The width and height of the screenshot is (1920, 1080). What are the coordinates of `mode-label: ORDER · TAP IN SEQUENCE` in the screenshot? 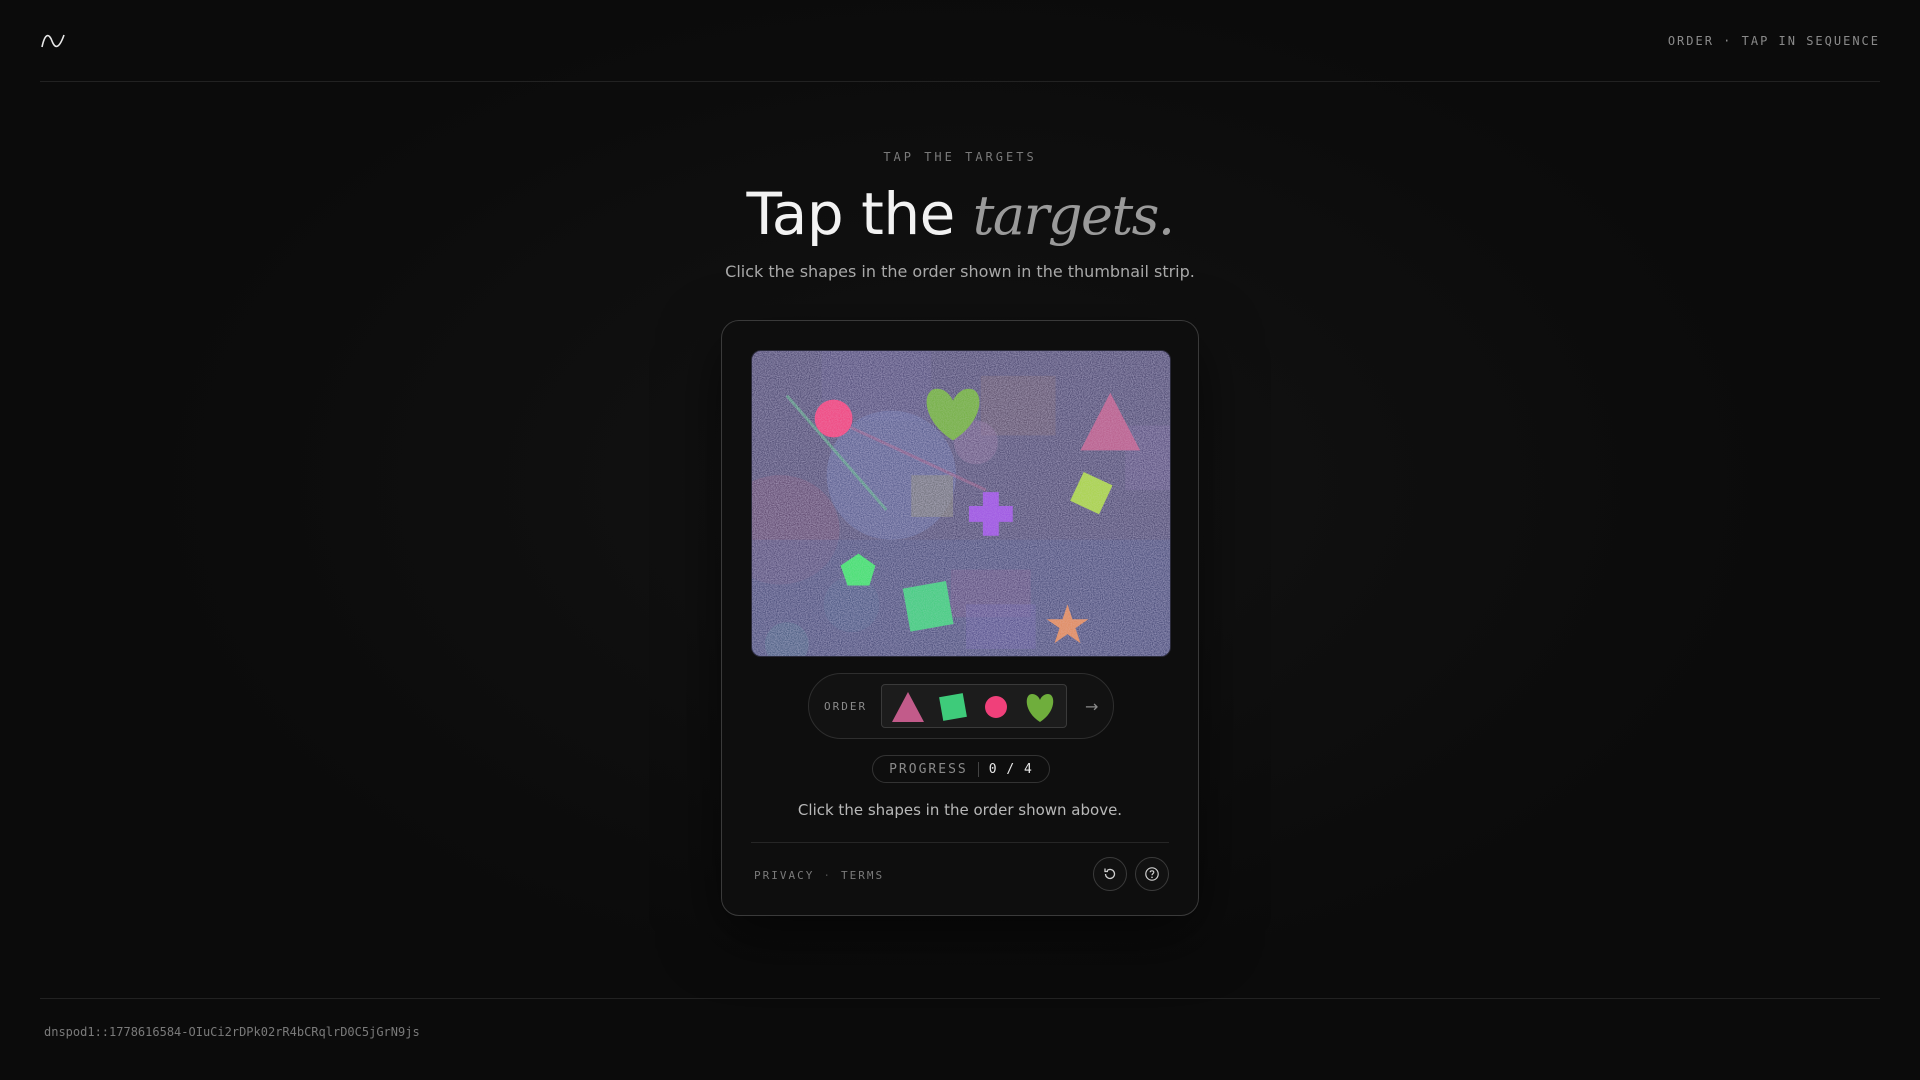 It's located at (1773, 40).